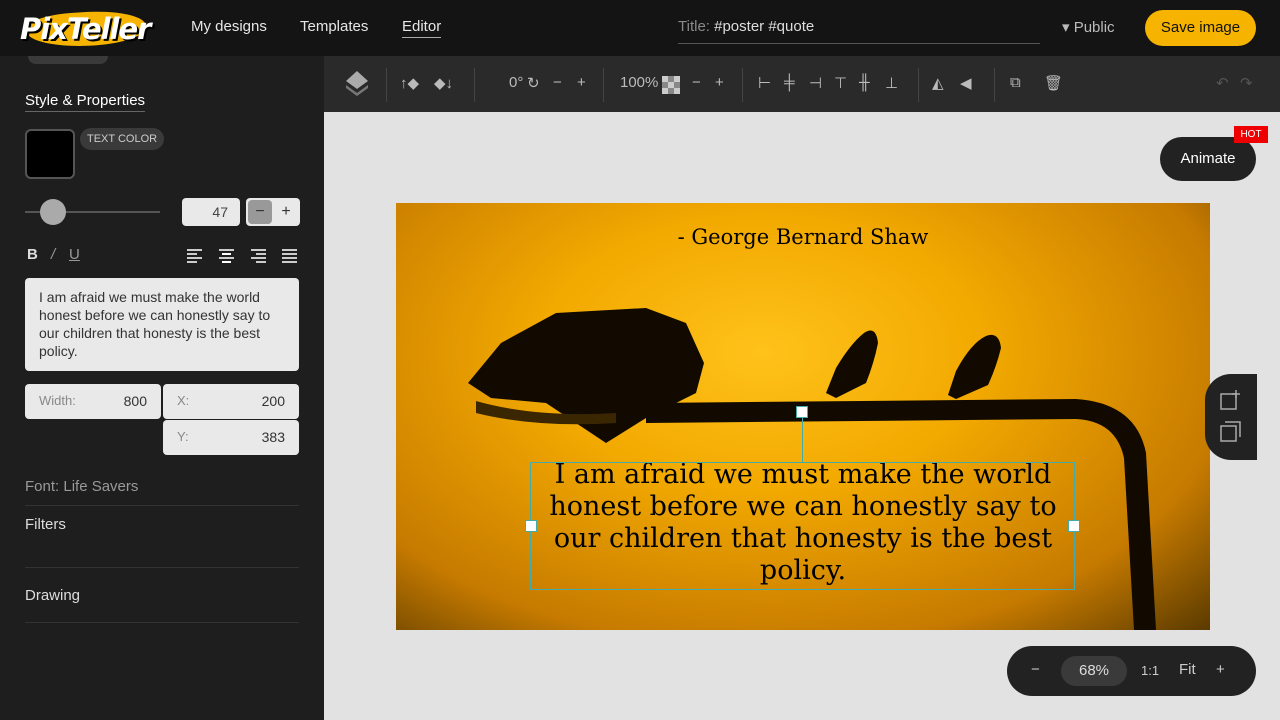  What do you see at coordinates (226, 256) in the screenshot?
I see `align-center-icon` at bounding box center [226, 256].